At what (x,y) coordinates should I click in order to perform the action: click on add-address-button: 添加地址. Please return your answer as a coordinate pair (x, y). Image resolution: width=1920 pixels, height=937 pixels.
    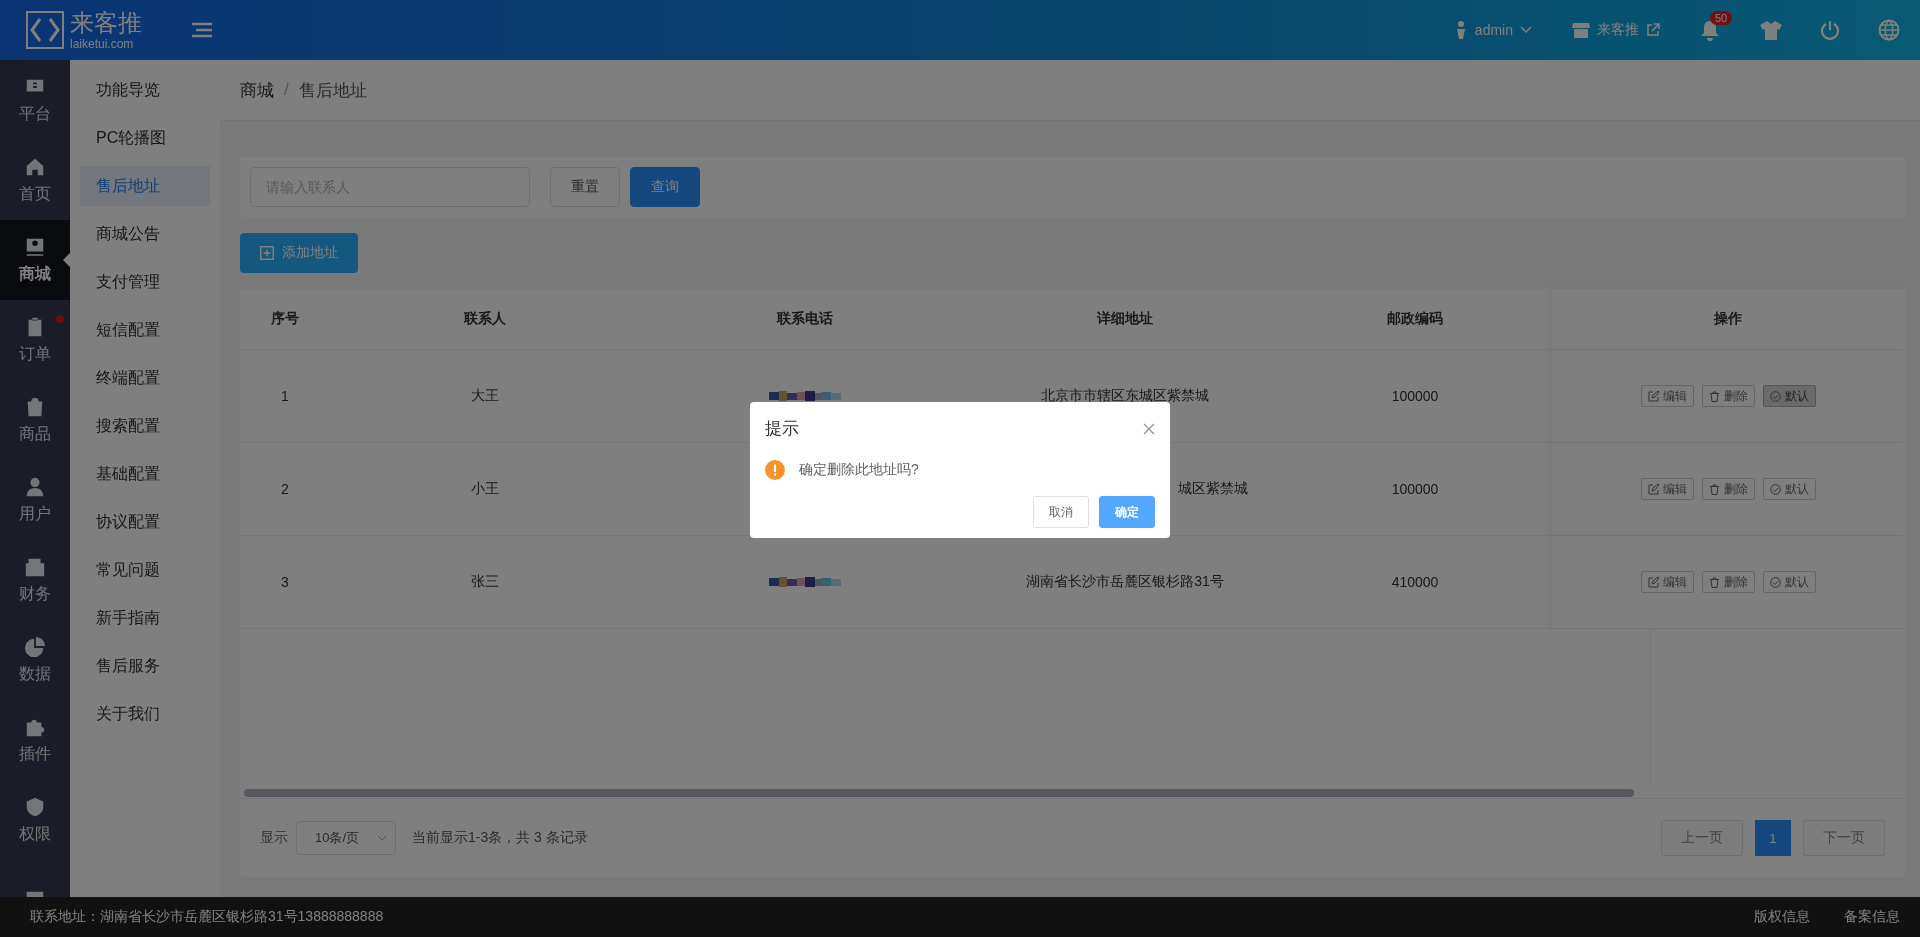
    Looking at the image, I should click on (299, 253).